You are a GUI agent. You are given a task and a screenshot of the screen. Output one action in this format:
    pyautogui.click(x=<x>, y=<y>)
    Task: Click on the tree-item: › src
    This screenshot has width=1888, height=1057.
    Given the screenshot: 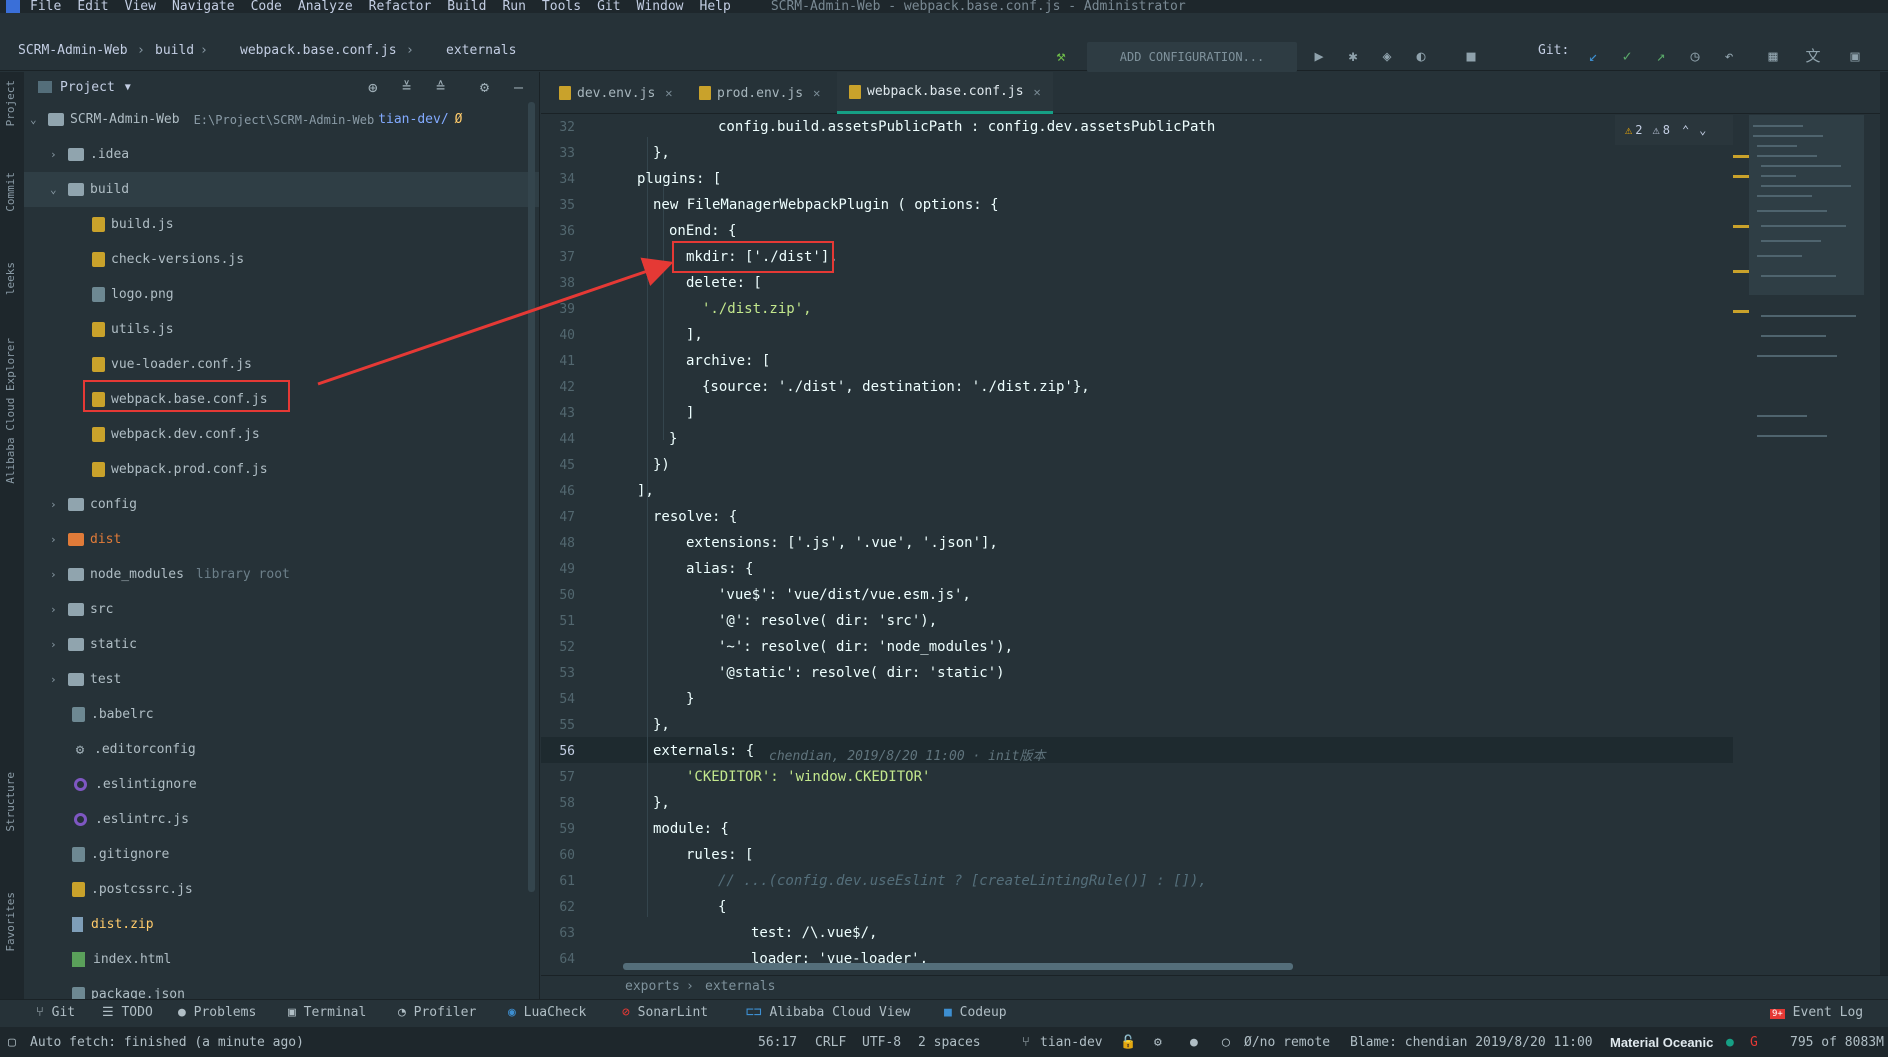 What is the action you would take?
    pyautogui.click(x=281, y=609)
    